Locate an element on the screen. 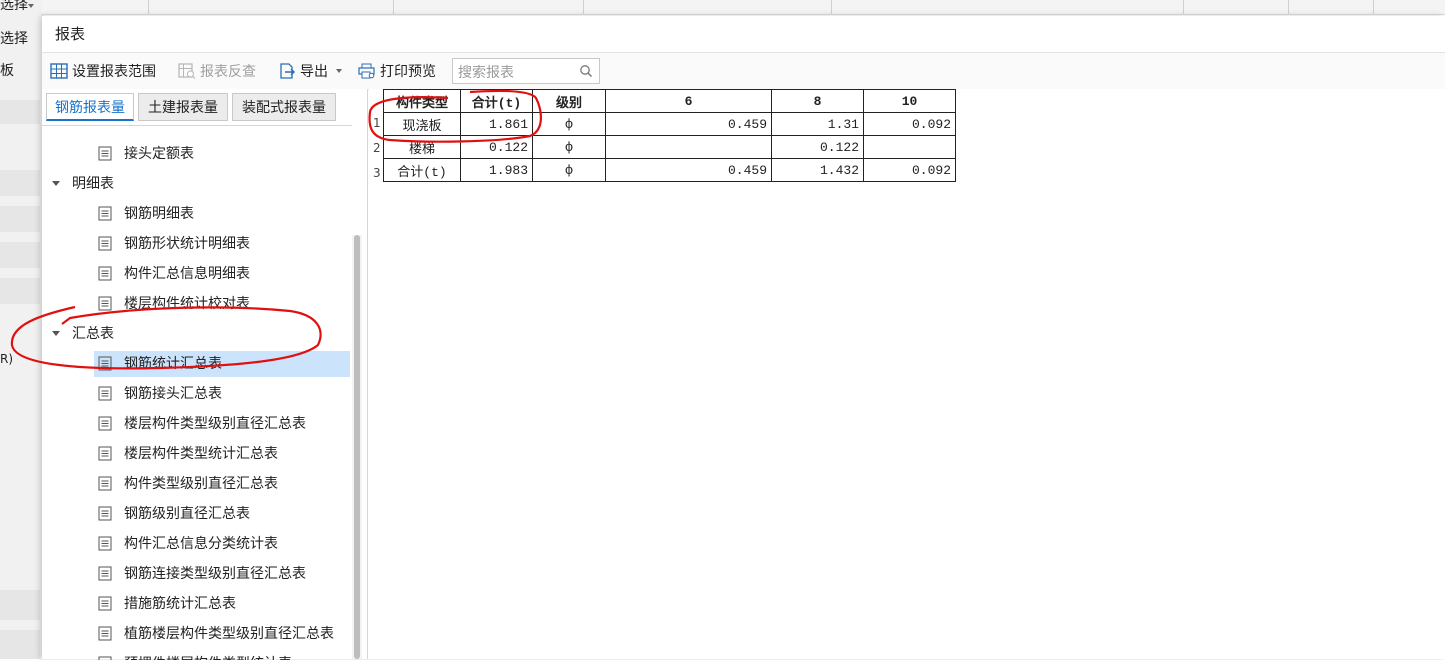  tree-group-detail: 明细表 is located at coordinates (152, 184).